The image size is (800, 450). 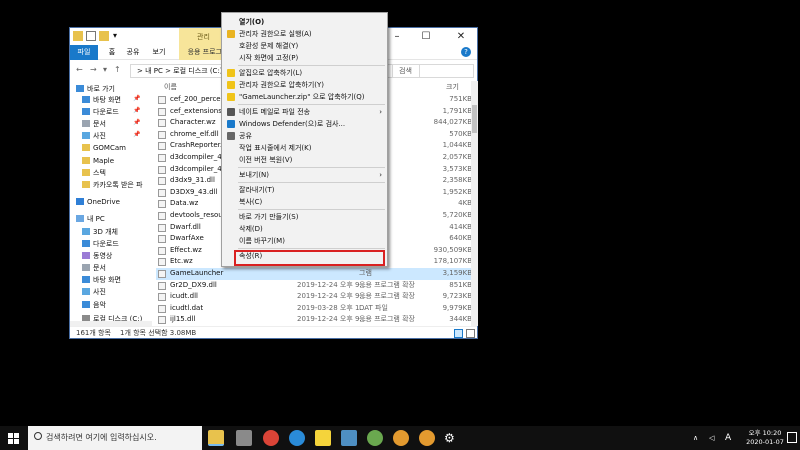 I want to click on large-icons-view-icon, so click(x=470, y=333).